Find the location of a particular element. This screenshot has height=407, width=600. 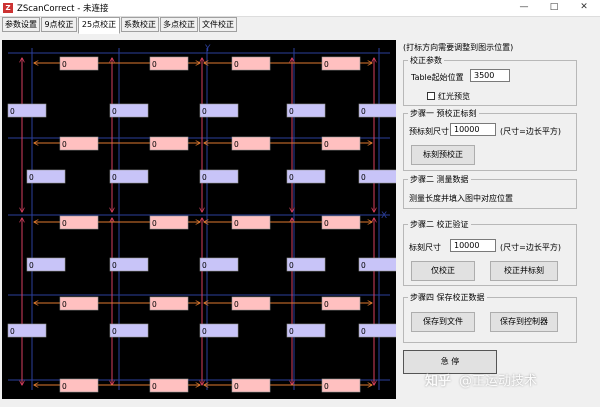

save-to-controller-button: 保存到控制器 is located at coordinates (524, 322).